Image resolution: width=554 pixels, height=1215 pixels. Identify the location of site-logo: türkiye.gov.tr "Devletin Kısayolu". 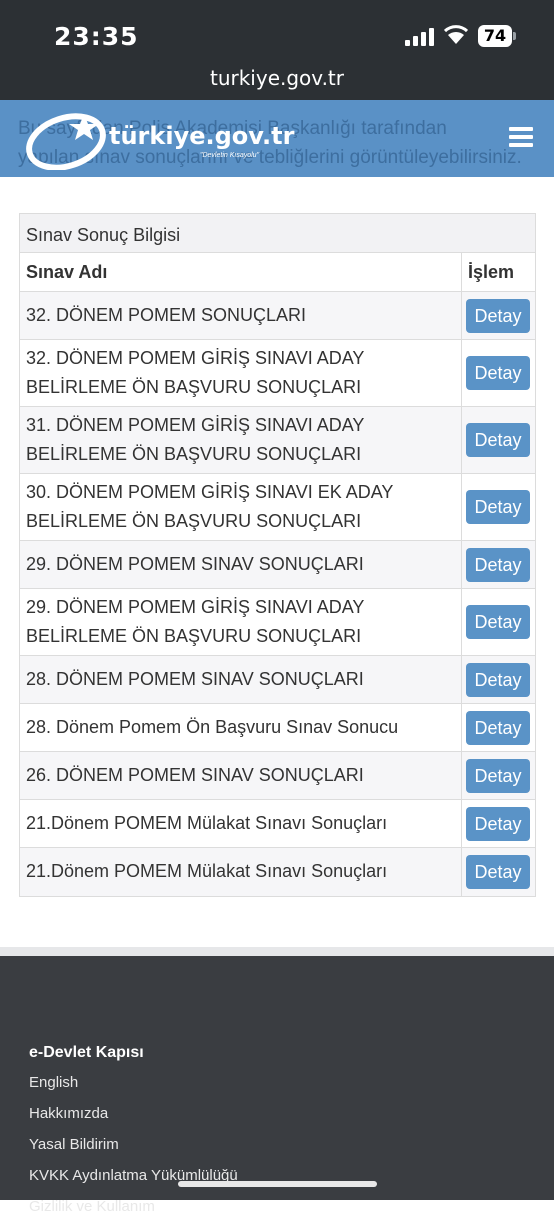
(159, 139).